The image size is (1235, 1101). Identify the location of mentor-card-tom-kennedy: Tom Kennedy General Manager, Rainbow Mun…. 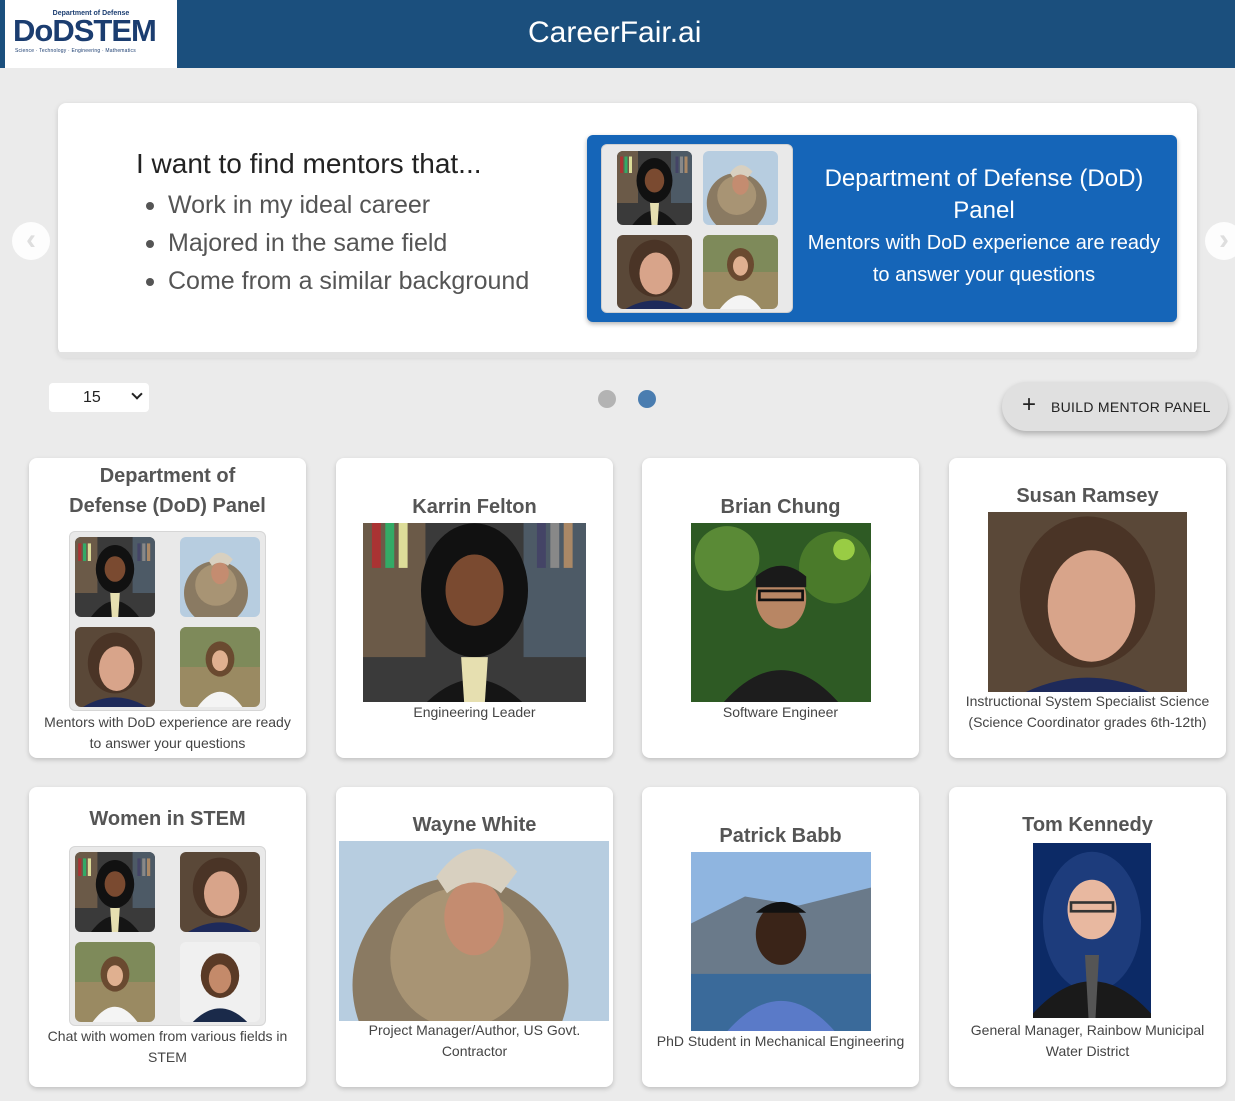
(1087, 937).